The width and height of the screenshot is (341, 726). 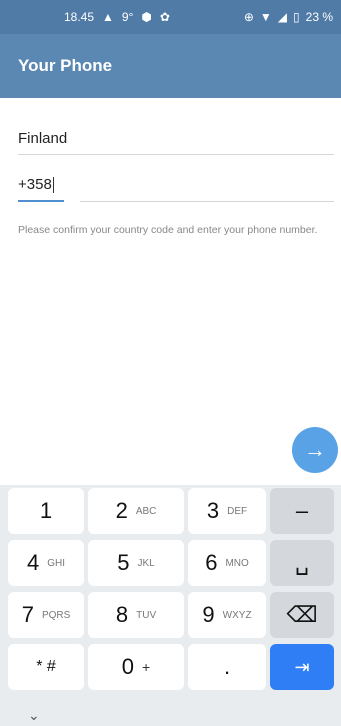 What do you see at coordinates (53, 185) in the screenshot?
I see `text-caret` at bounding box center [53, 185].